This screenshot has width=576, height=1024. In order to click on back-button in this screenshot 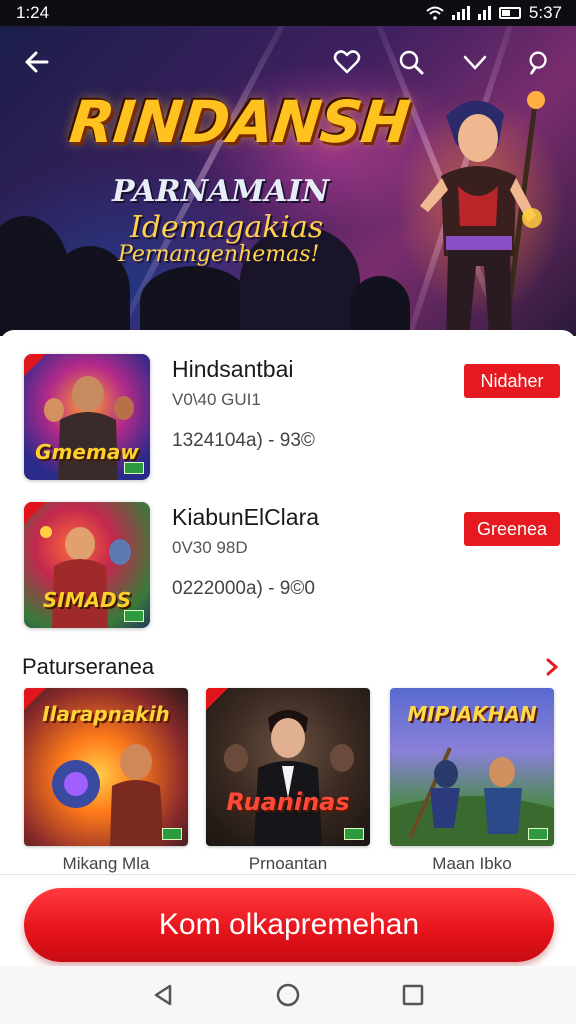, I will do `click(37, 62)`.